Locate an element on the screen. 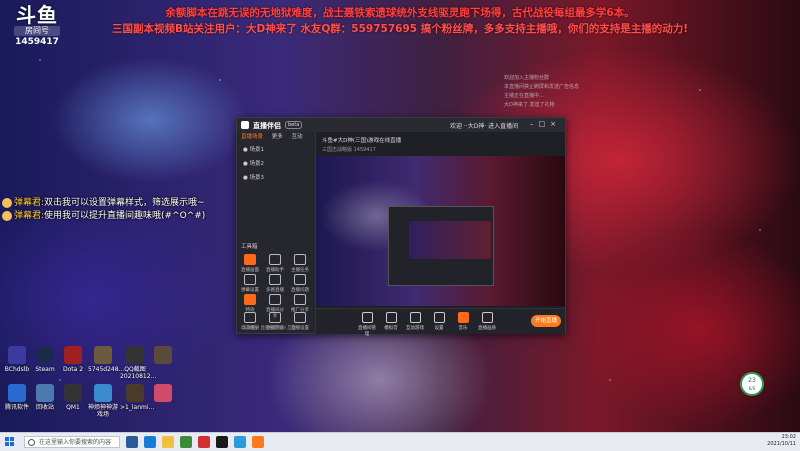  tool-item: 多路直播 is located at coordinates (275, 283).